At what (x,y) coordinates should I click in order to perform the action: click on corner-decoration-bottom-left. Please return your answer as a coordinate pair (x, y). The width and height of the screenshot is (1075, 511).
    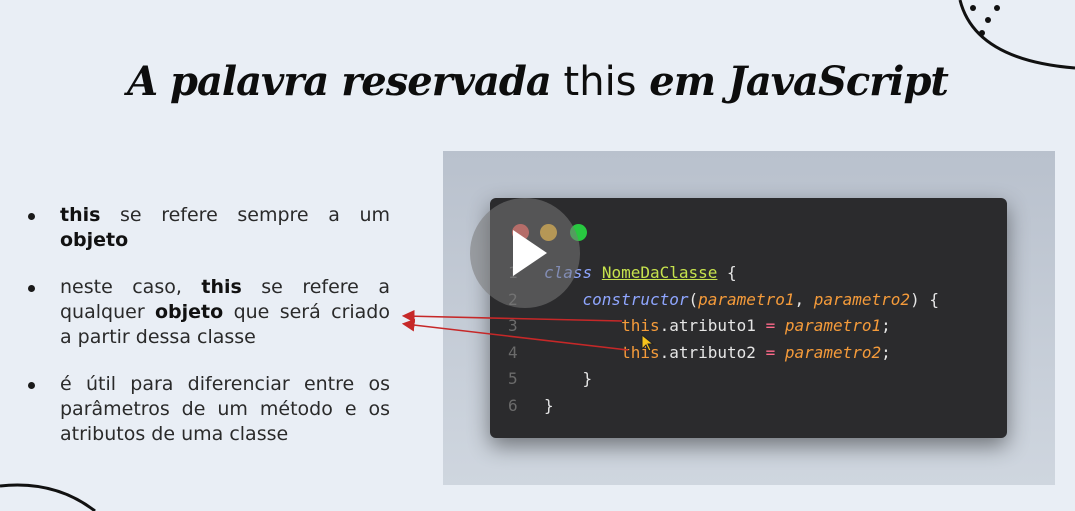
    Looking at the image, I should click on (48, 497).